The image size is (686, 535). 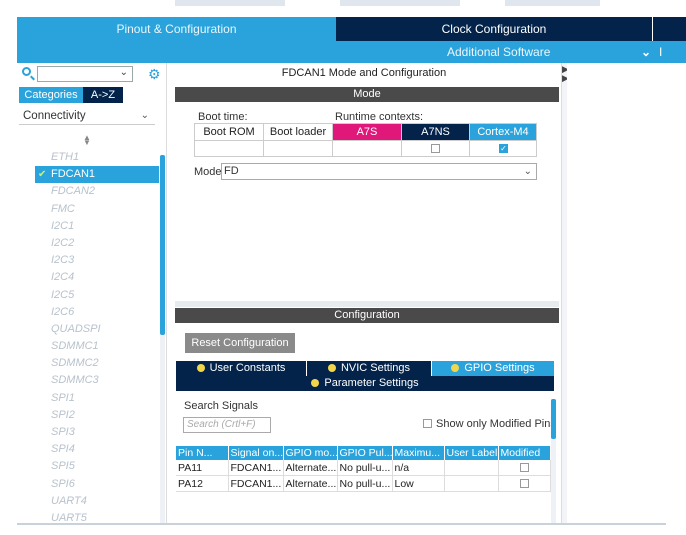 What do you see at coordinates (375, 368) in the screenshot?
I see `tab-label: NVIC Settings` at bounding box center [375, 368].